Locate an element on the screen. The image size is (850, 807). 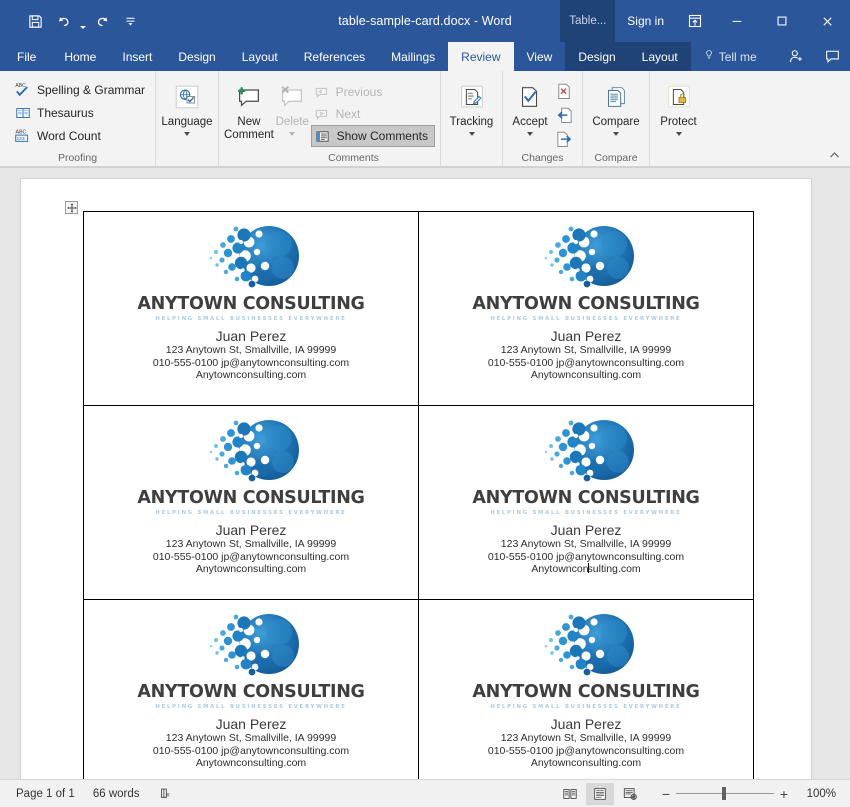
print-layout-view-icon is located at coordinates (600, 793).